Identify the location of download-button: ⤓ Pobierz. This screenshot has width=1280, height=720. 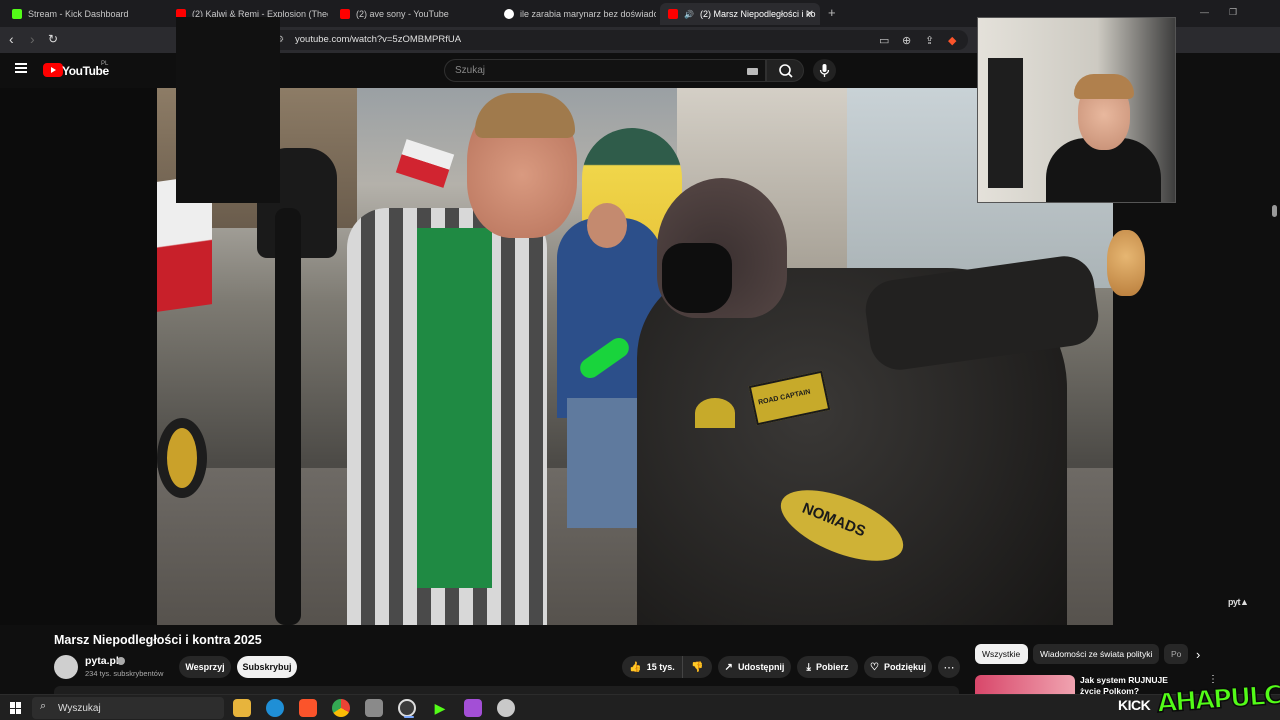
(827, 667).